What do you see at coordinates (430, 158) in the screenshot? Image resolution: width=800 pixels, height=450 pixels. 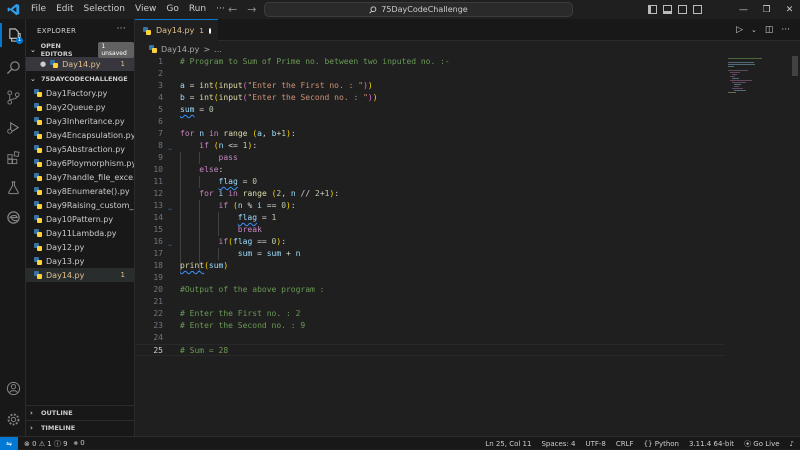 I see `code-line: 9 pass` at bounding box center [430, 158].